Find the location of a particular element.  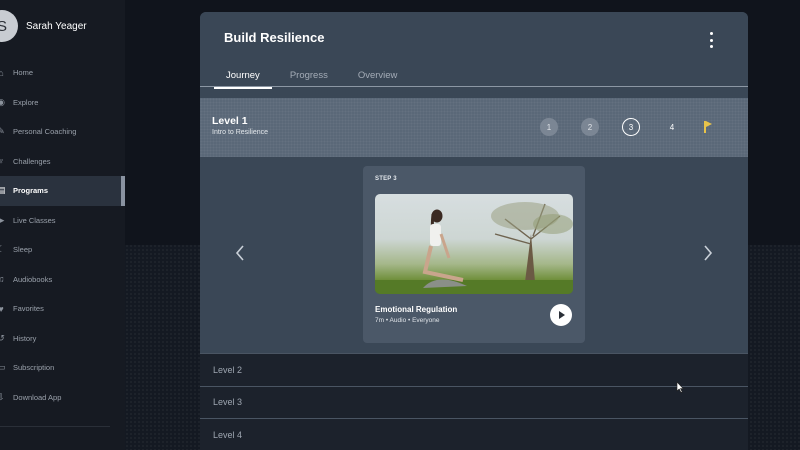

level-list: Level 2 Level 3 Level 4 is located at coordinates (474, 401).